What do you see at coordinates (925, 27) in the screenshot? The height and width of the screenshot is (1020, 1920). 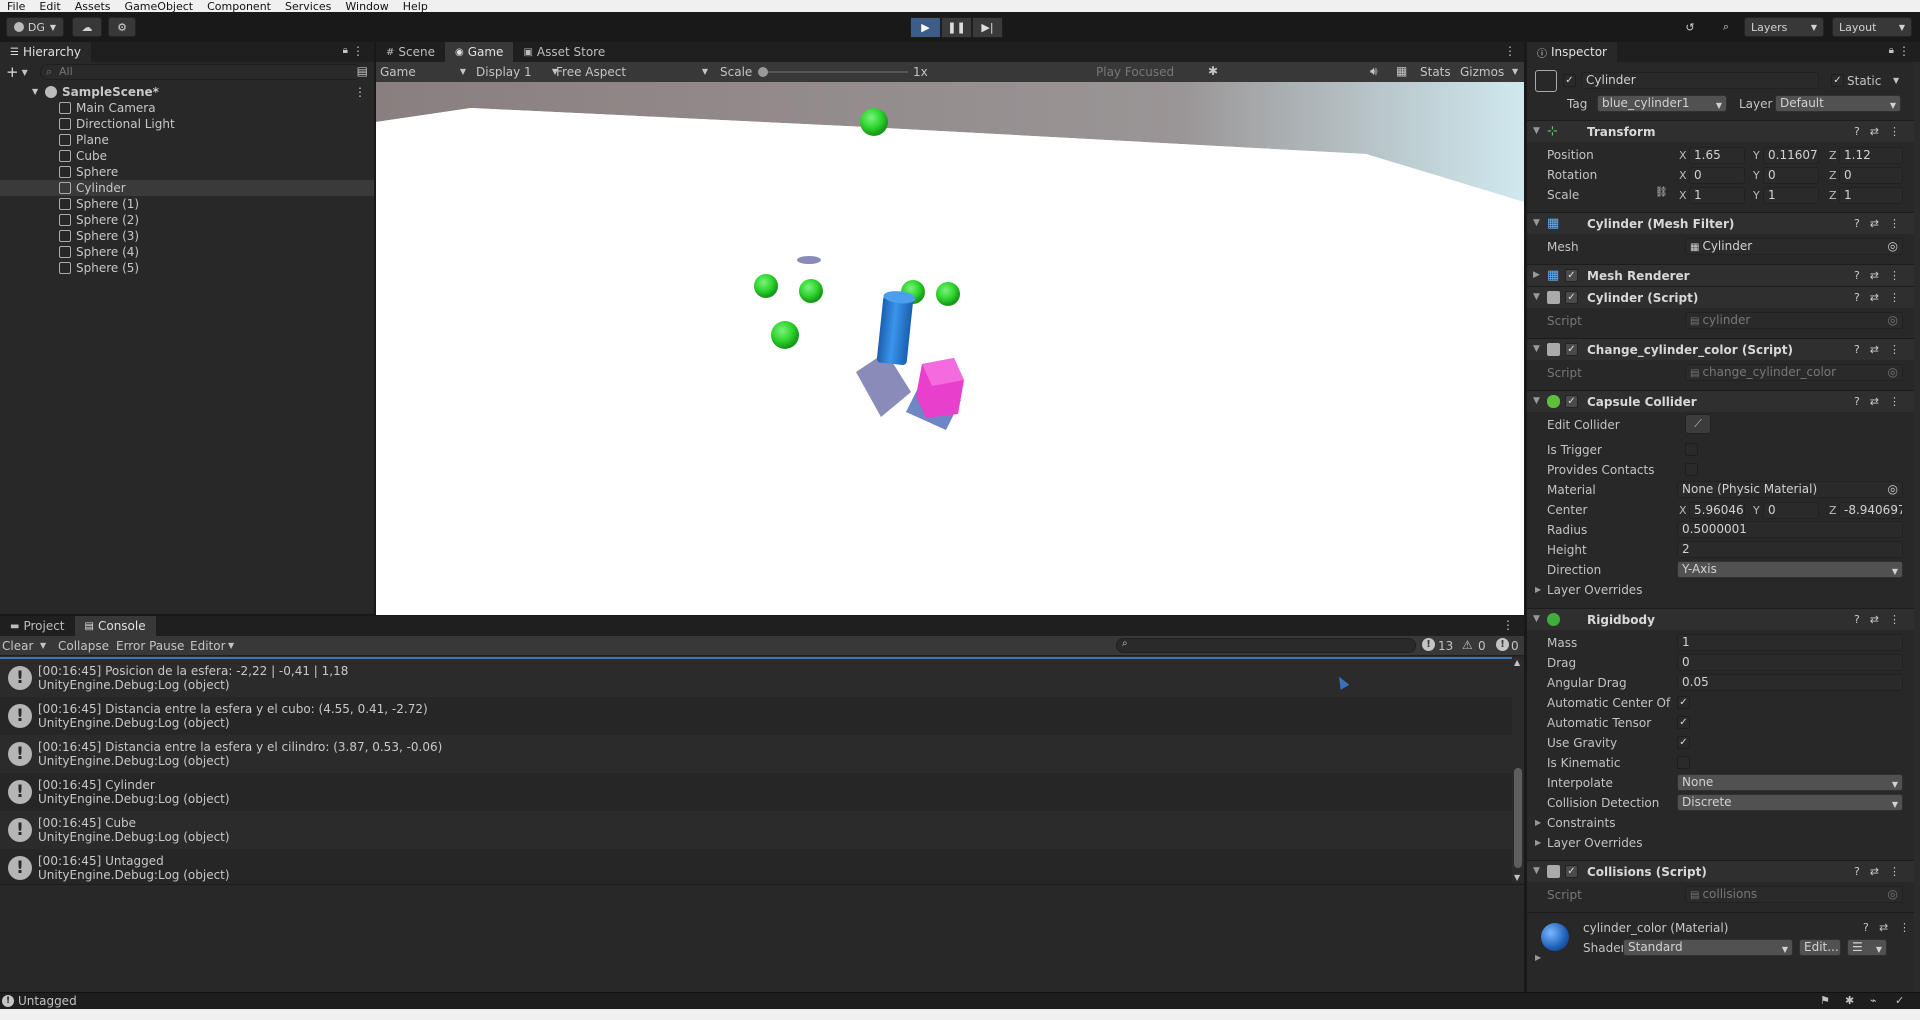 I see `play-button: ▶` at bounding box center [925, 27].